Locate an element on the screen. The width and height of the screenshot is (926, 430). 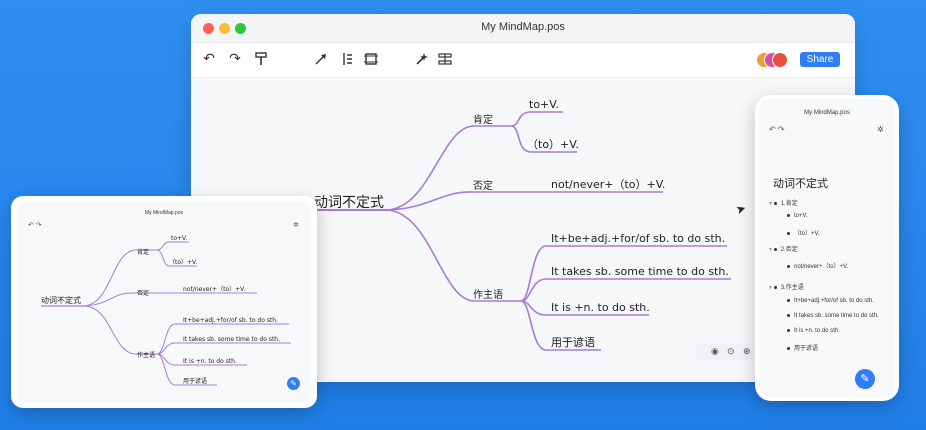
pointer-icon is located at coordinates (321, 59).